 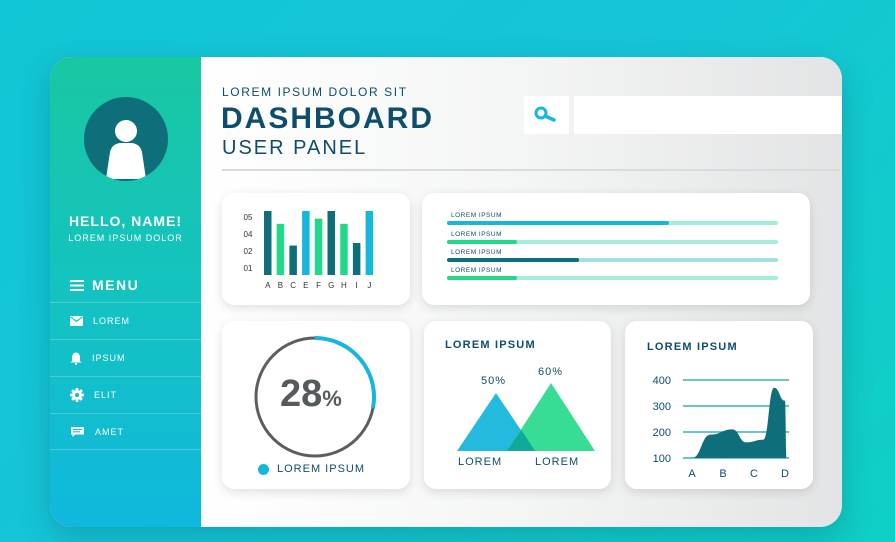 I want to click on gauge-value: 28%, so click(x=311, y=394).